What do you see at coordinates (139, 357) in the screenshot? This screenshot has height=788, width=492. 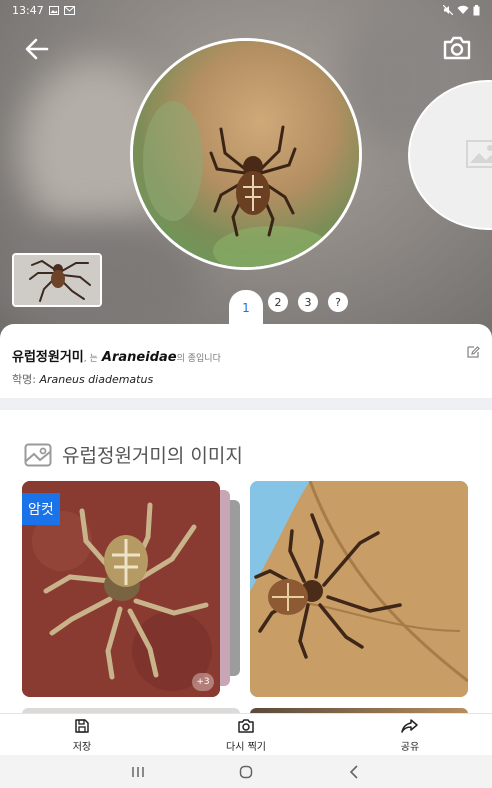 I see `species-family: Araneidae` at bounding box center [139, 357].